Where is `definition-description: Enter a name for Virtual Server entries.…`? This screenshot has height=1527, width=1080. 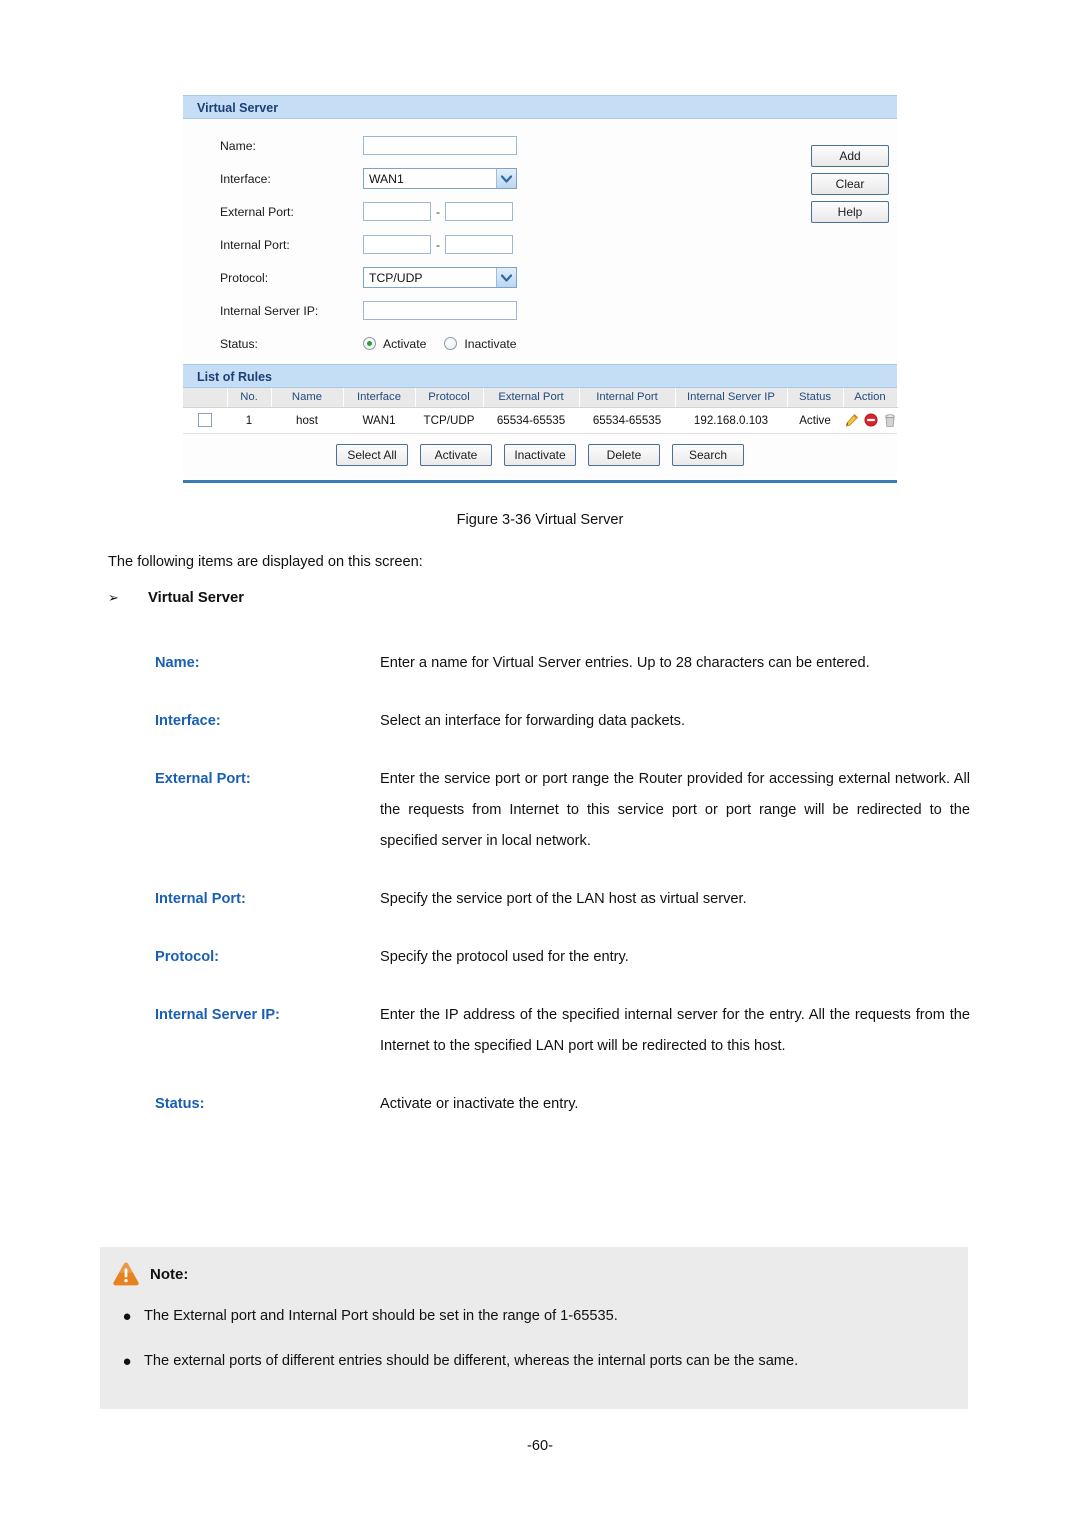
definition-description: Enter a name for Virtual Server entries.… is located at coordinates (625, 663).